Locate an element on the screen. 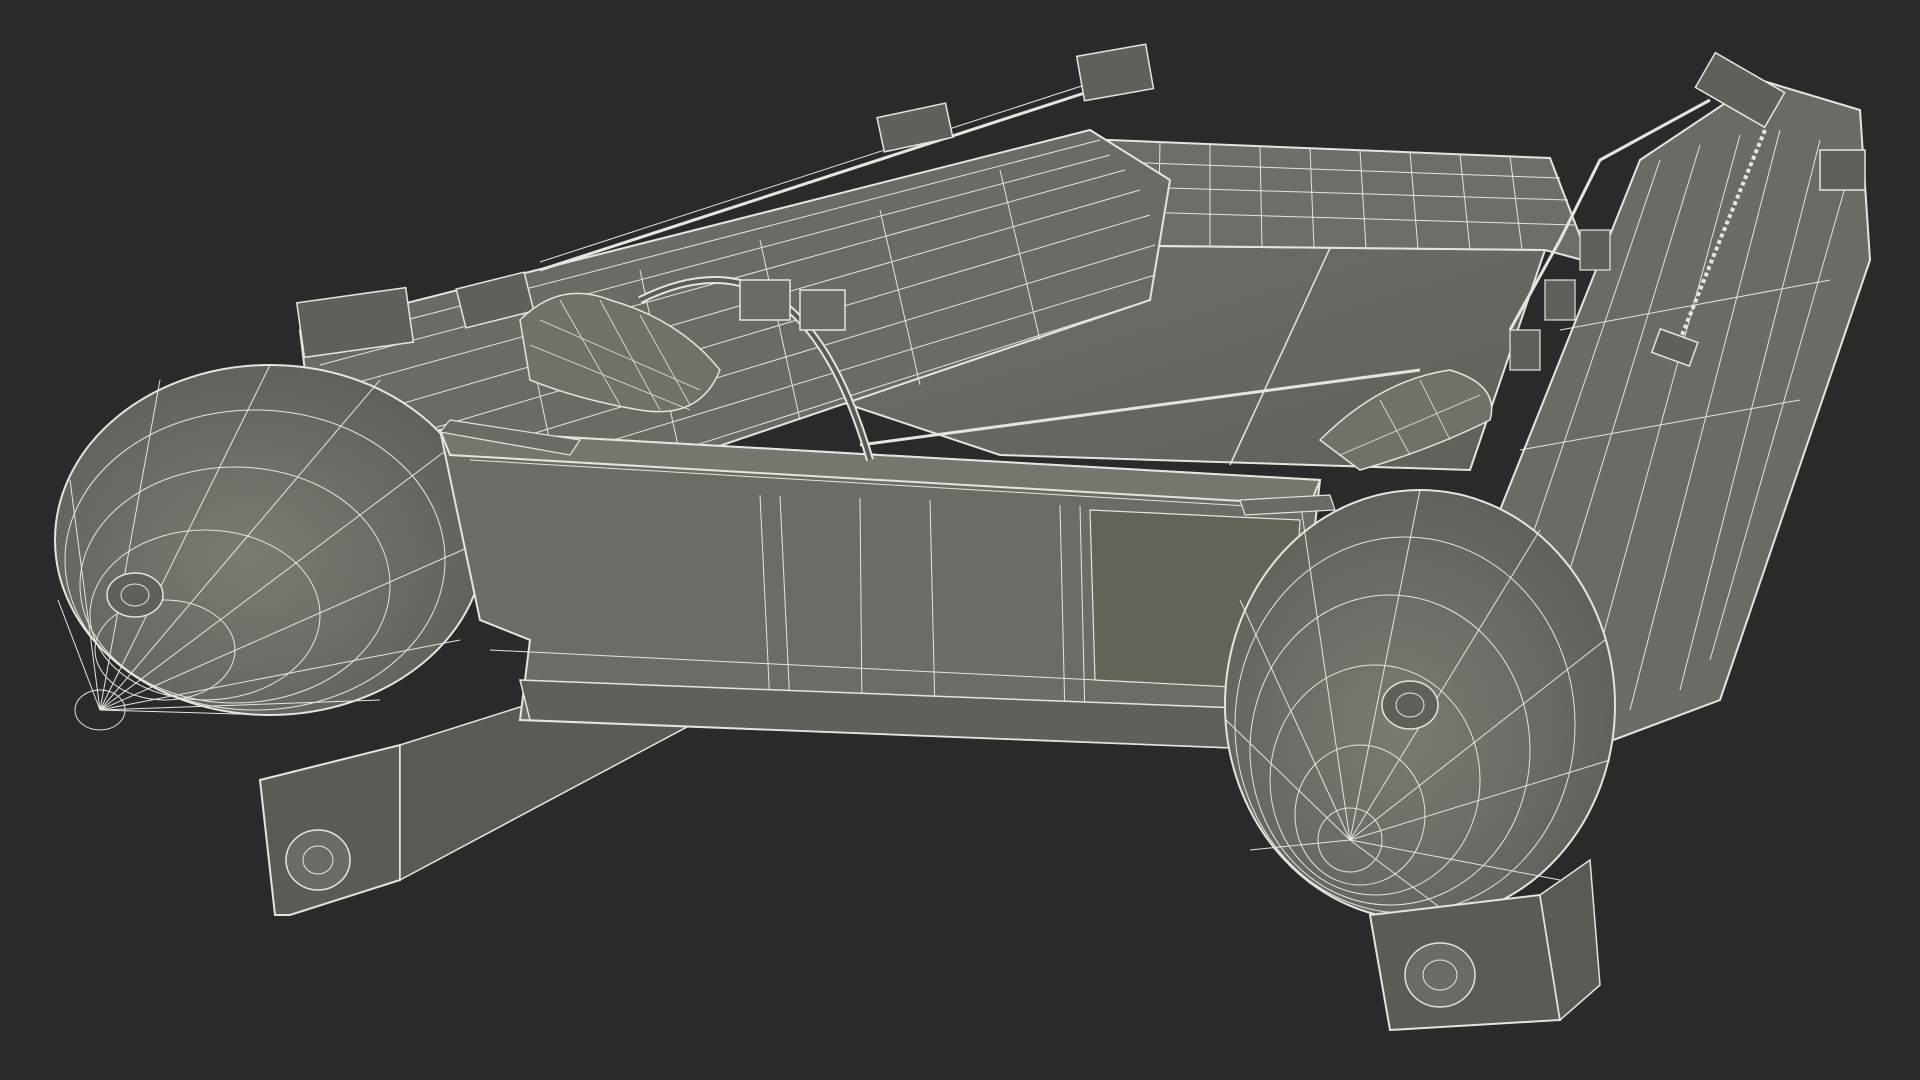 The image size is (1920, 1080). left-tube-stern-cone is located at coordinates (270, 547).